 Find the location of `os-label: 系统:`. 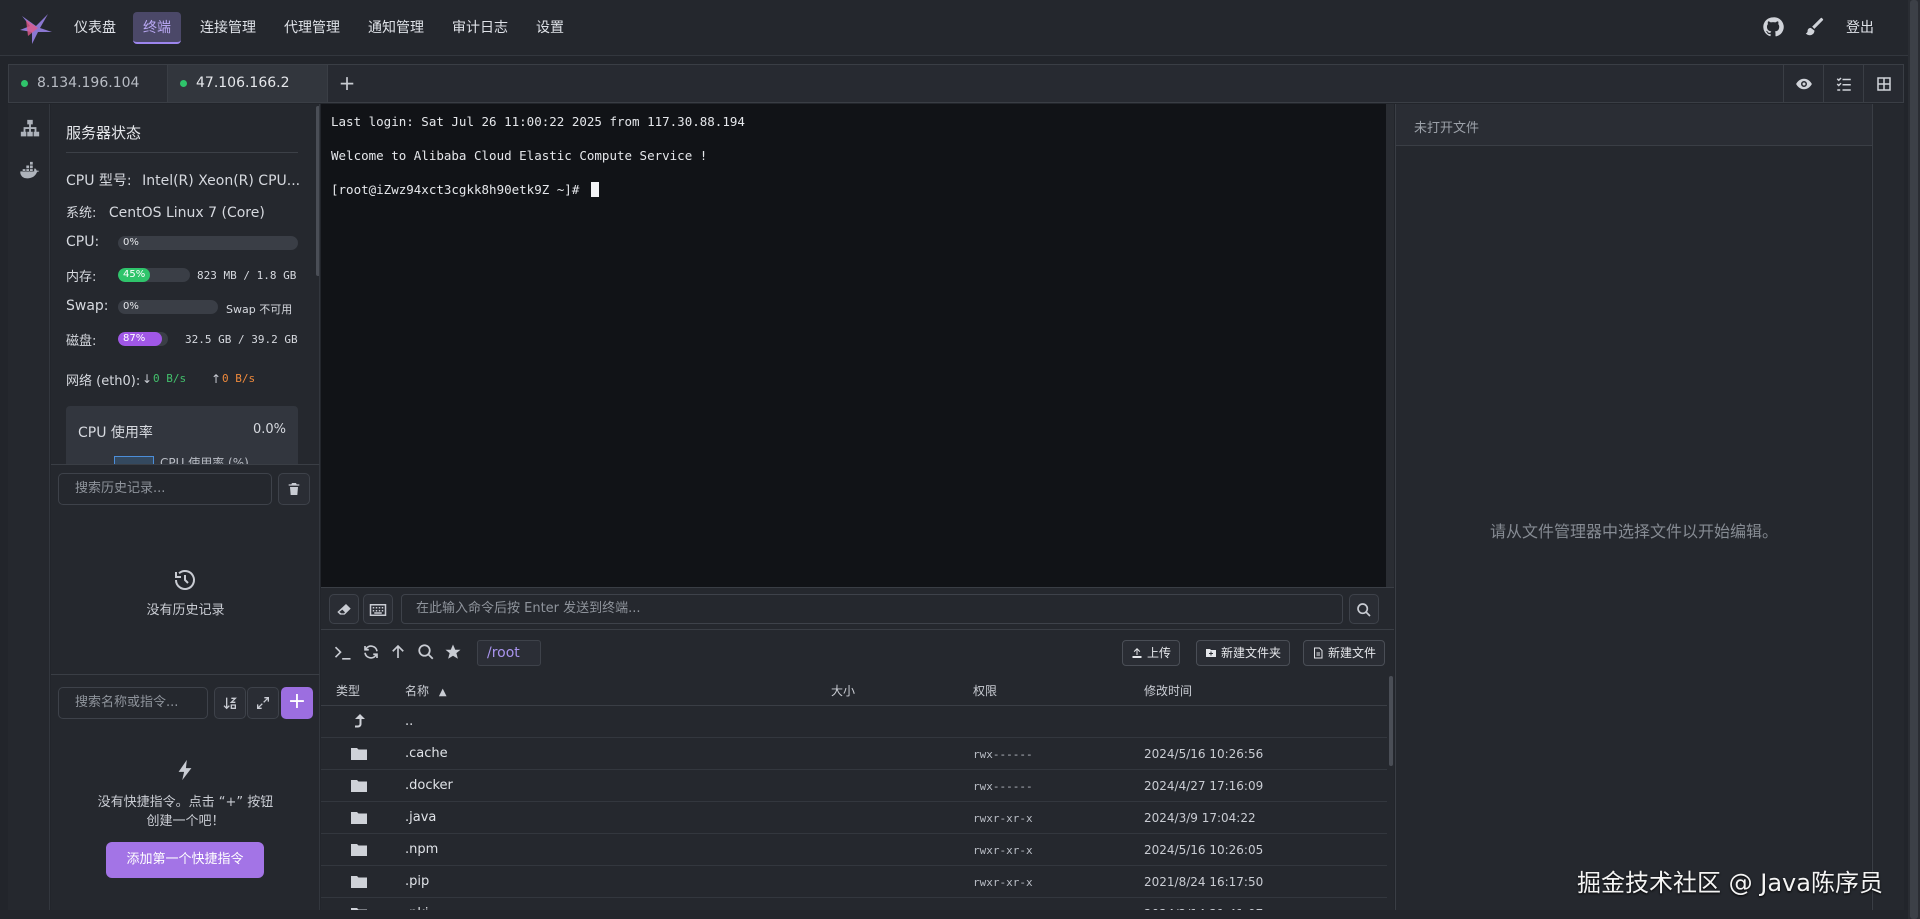

os-label: 系统: is located at coordinates (81, 213).